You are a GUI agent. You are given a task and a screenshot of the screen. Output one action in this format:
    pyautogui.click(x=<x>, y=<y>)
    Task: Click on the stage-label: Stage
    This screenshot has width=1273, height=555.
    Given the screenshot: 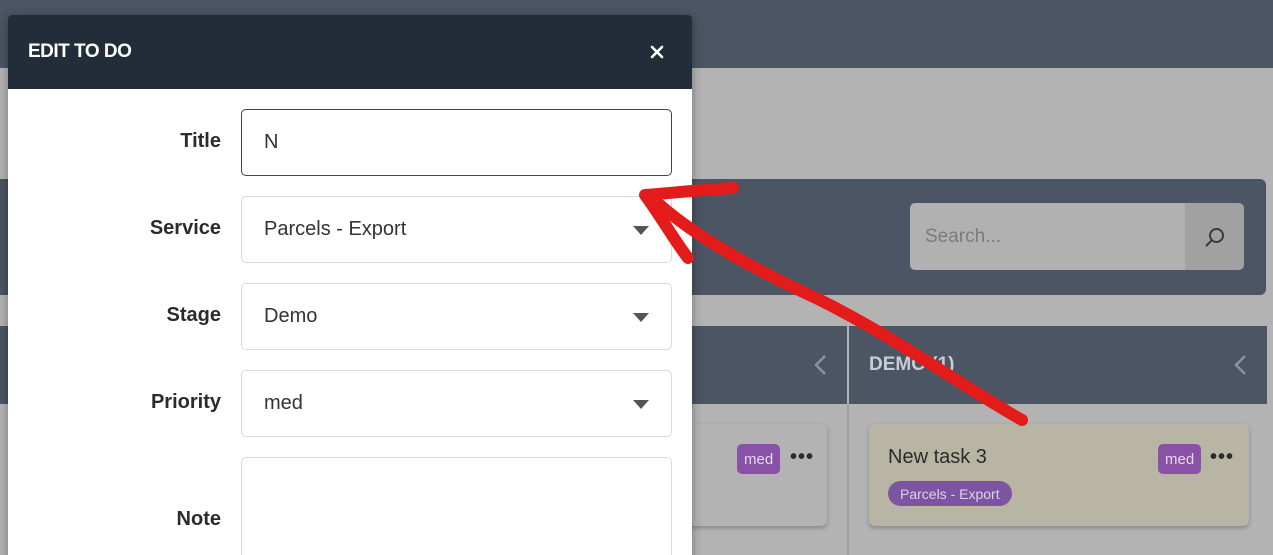 What is the action you would take?
    pyautogui.click(x=193, y=315)
    